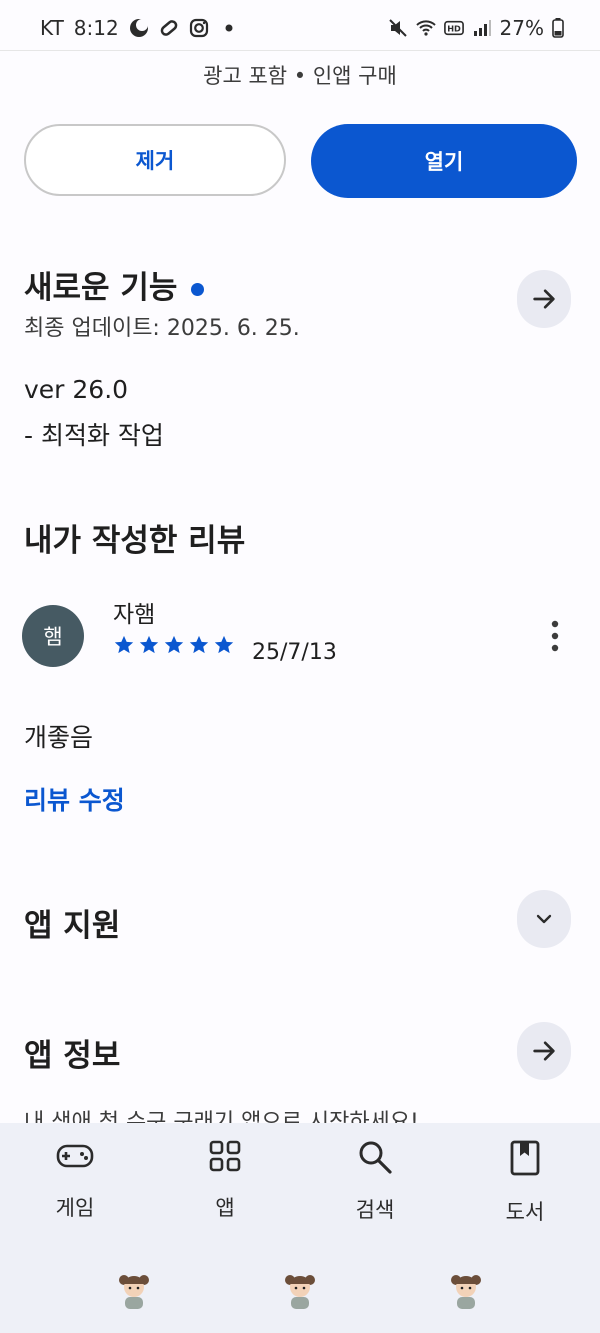  I want to click on review-author: 자햄, so click(134, 615).